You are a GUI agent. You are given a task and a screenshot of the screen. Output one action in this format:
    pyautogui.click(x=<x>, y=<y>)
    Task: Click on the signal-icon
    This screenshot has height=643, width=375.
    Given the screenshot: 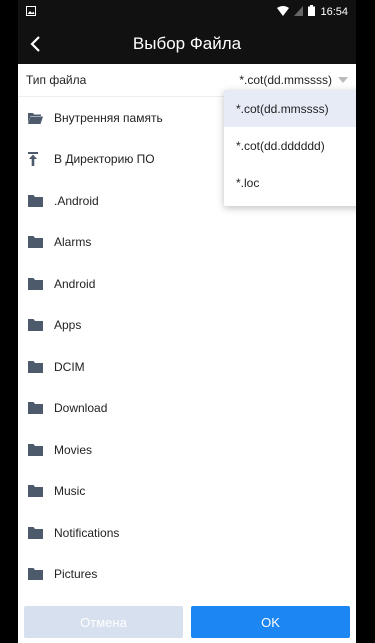 What is the action you would take?
    pyautogui.click(x=299, y=12)
    